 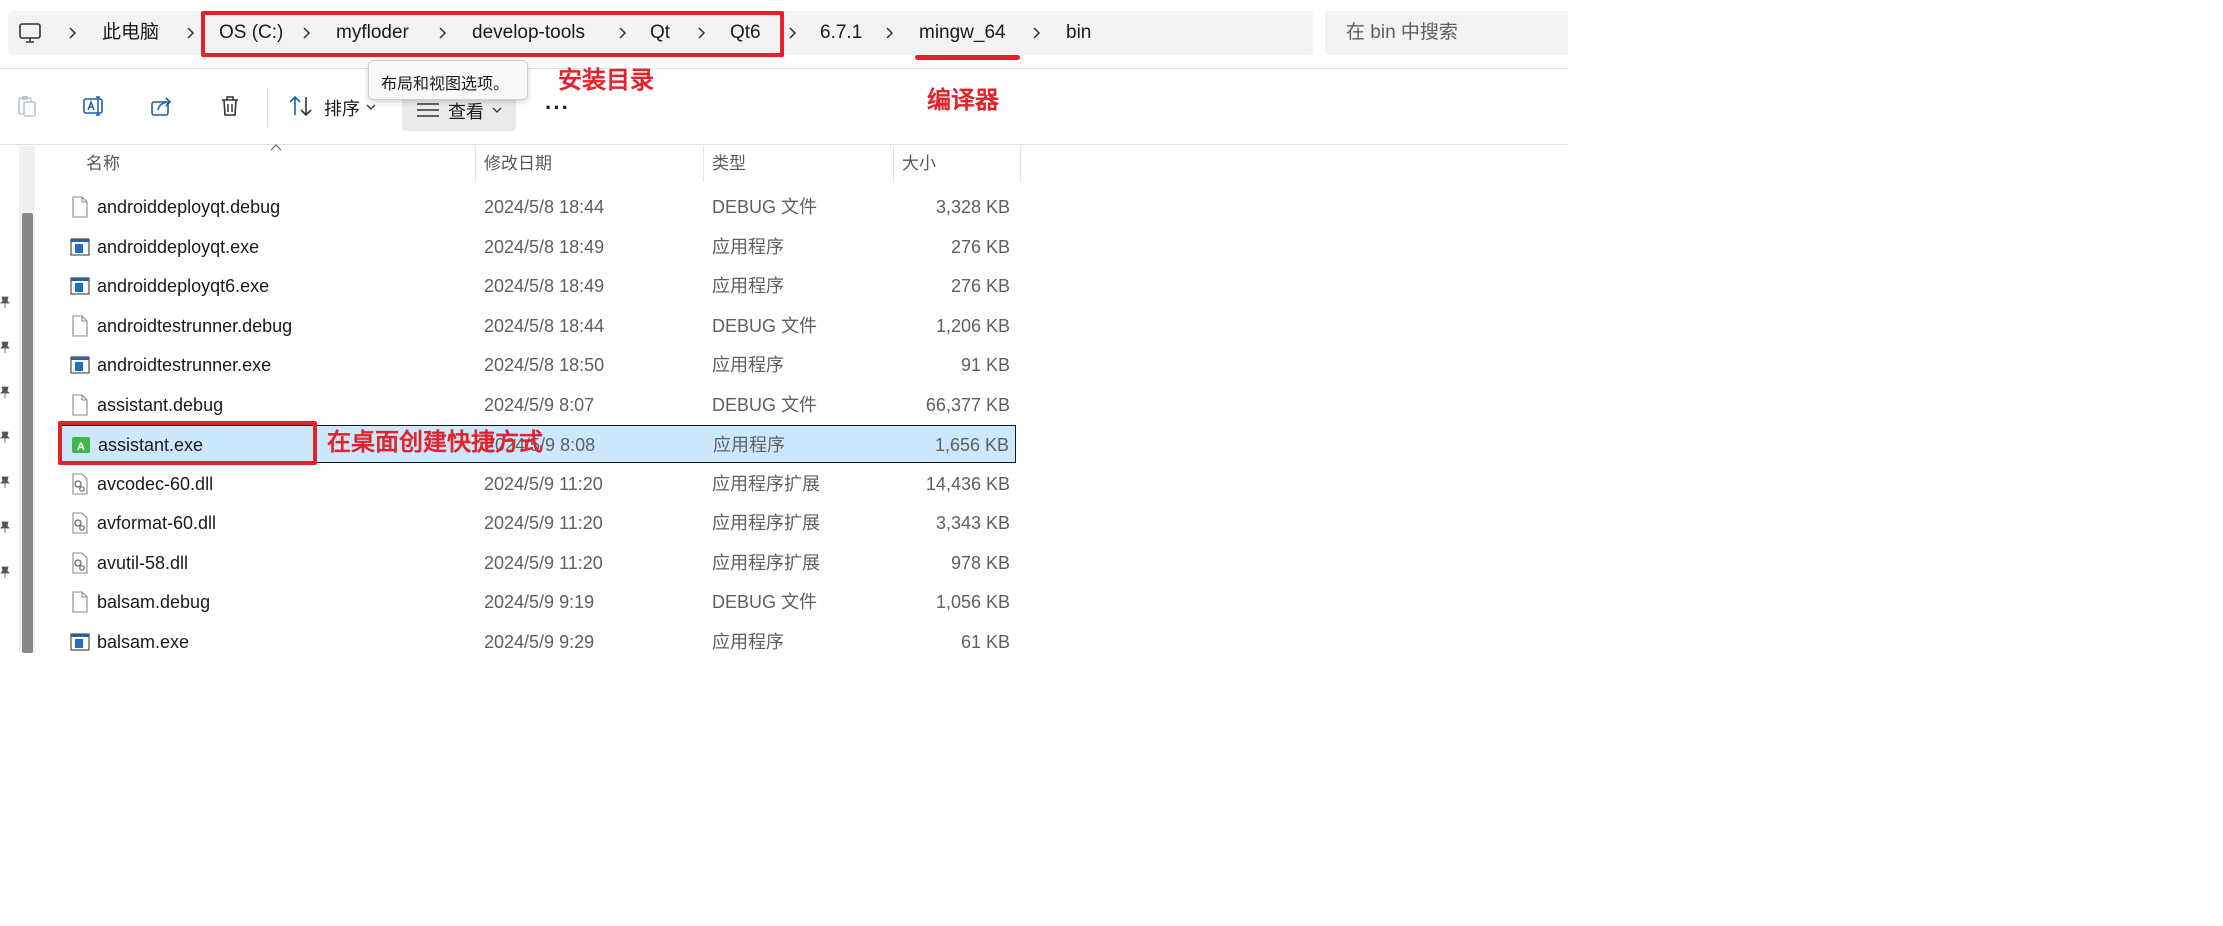 I want to click on breadcrumb-bin: bin, so click(x=1078, y=33).